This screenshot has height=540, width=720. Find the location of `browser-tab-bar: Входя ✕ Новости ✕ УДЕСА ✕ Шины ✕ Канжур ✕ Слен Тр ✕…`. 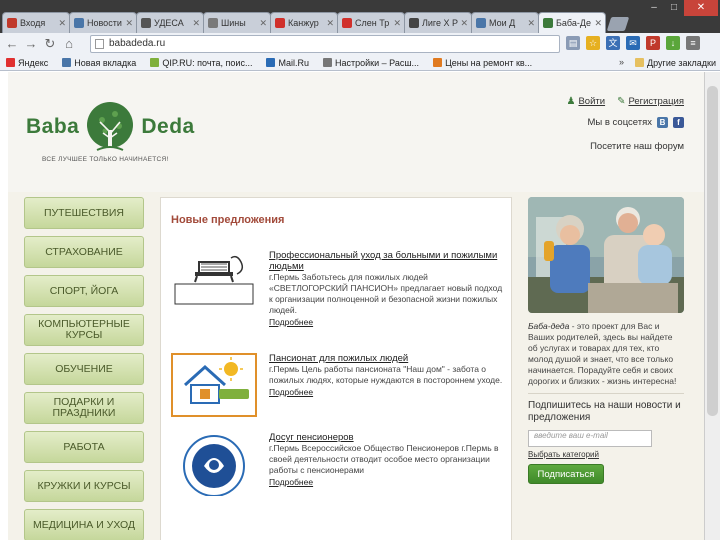

browser-tab-bar: Входя ✕ Новости ✕ УДЕСА ✕ Шины ✕ Канжур ✕ Слен Тр ✕… is located at coordinates (360, 16).